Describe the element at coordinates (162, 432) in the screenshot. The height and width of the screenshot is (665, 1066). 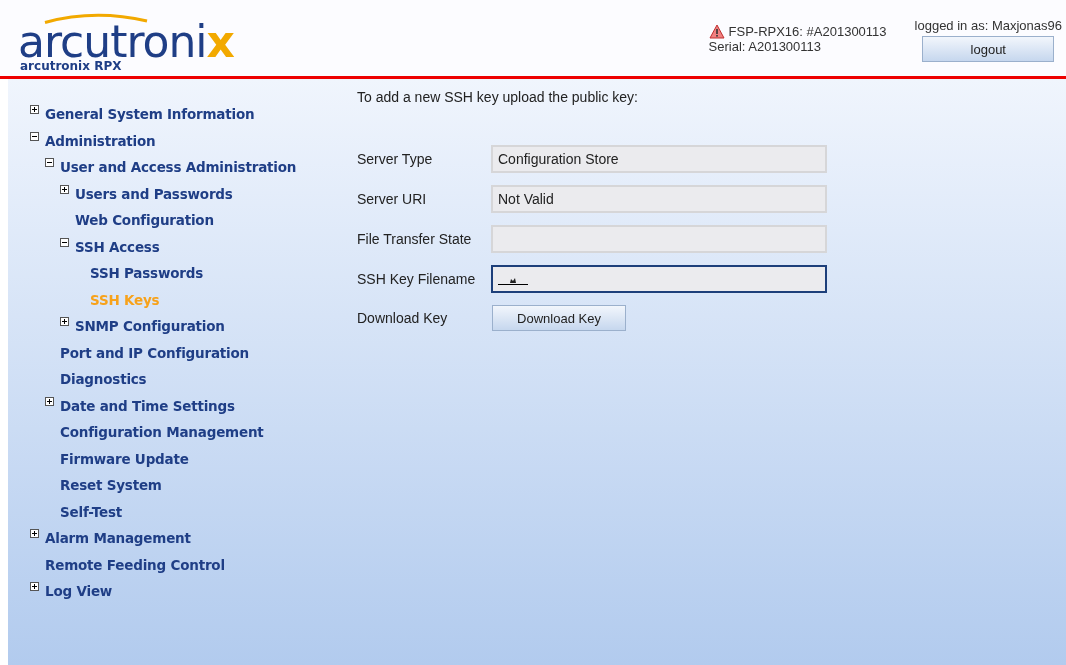
I see `menu-item: Configuration Management` at that location.